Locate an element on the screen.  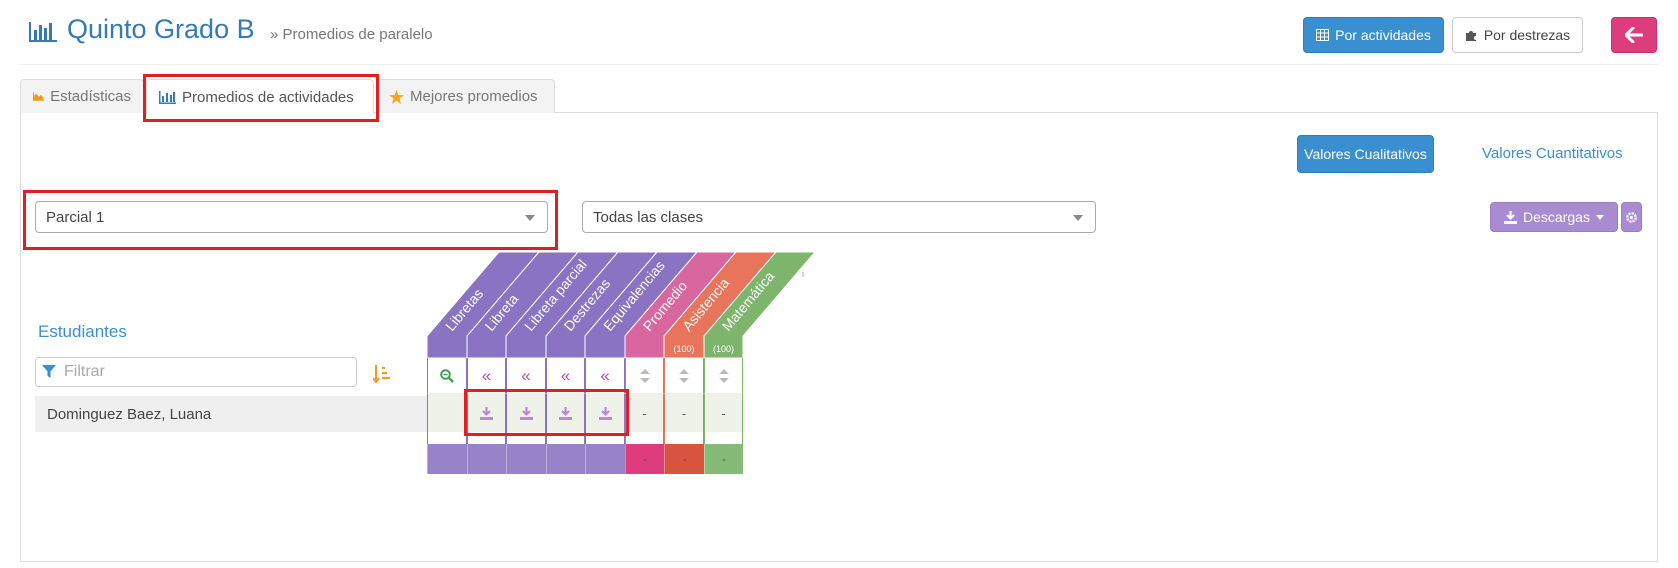
by-activities-button: Por actividades is located at coordinates (1373, 35).